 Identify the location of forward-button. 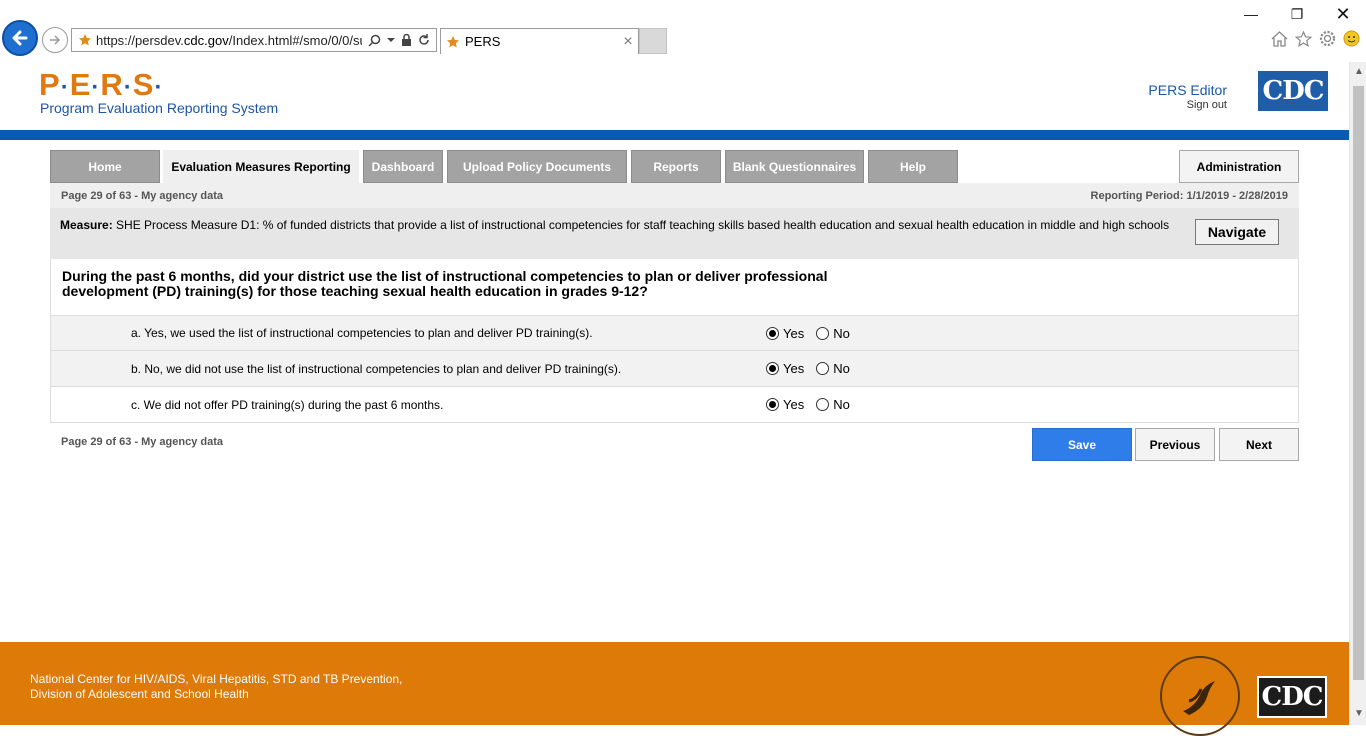
(55, 40).